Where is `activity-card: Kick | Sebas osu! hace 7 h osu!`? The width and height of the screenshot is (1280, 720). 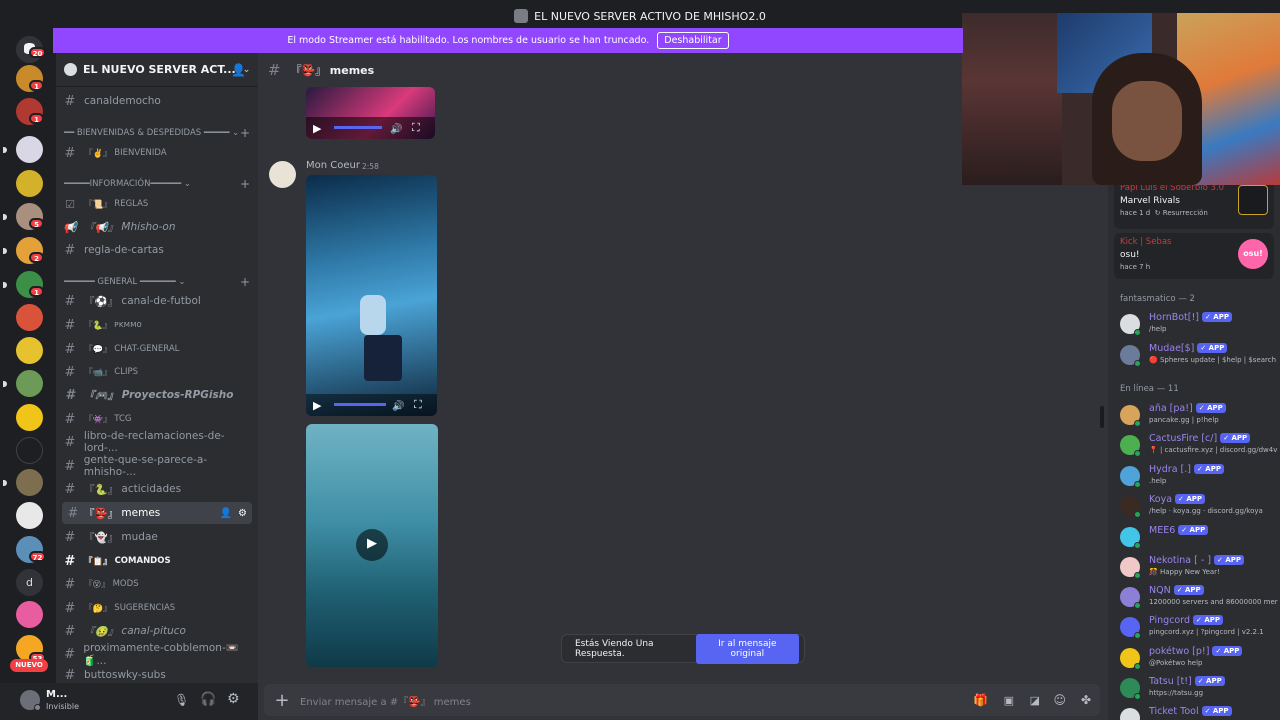 activity-card: Kick | Sebas osu! hace 7 h osu! is located at coordinates (1194, 256).